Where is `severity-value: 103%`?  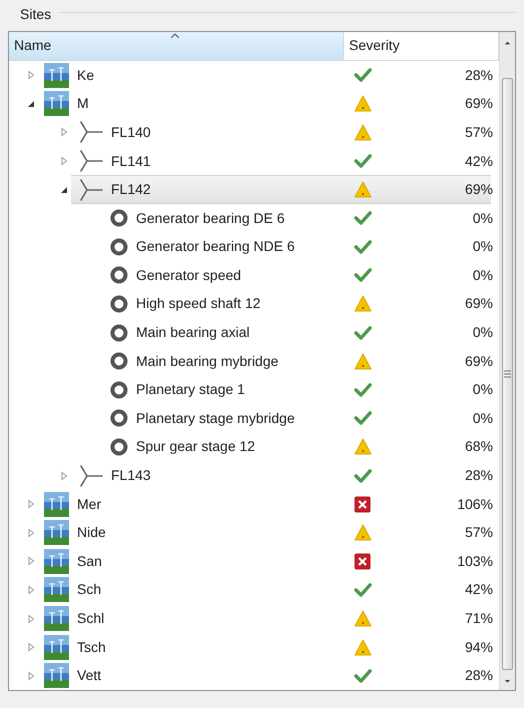 severity-value: 103% is located at coordinates (475, 561).